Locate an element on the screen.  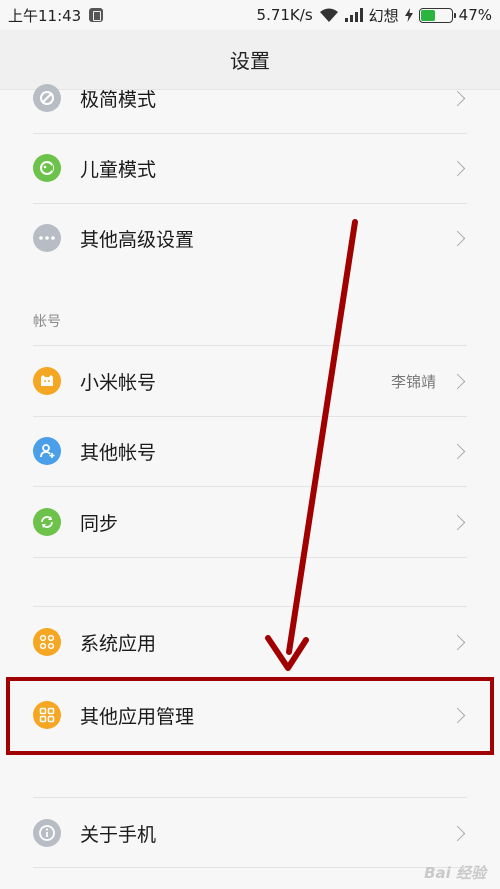
watermark-logo: Bai 经验 is located at coordinates (455, 873).